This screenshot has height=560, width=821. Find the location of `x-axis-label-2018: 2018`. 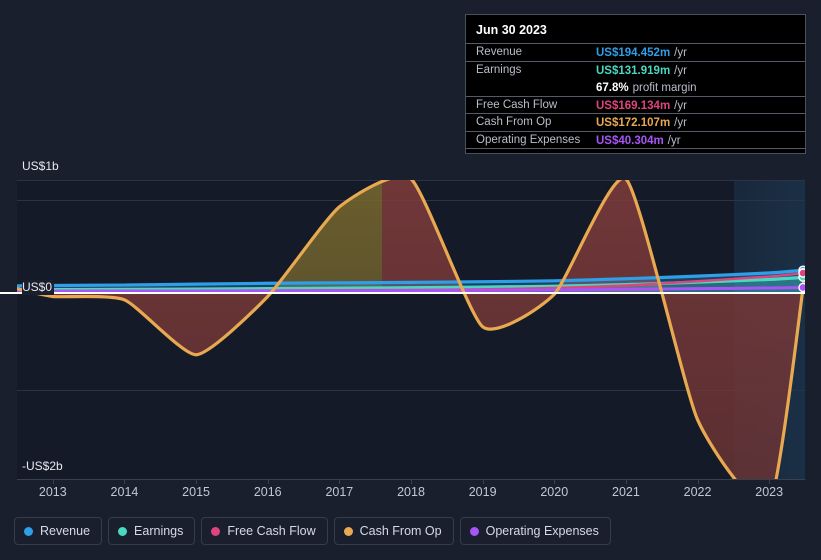

x-axis-label-2018: 2018 is located at coordinates (411, 492).